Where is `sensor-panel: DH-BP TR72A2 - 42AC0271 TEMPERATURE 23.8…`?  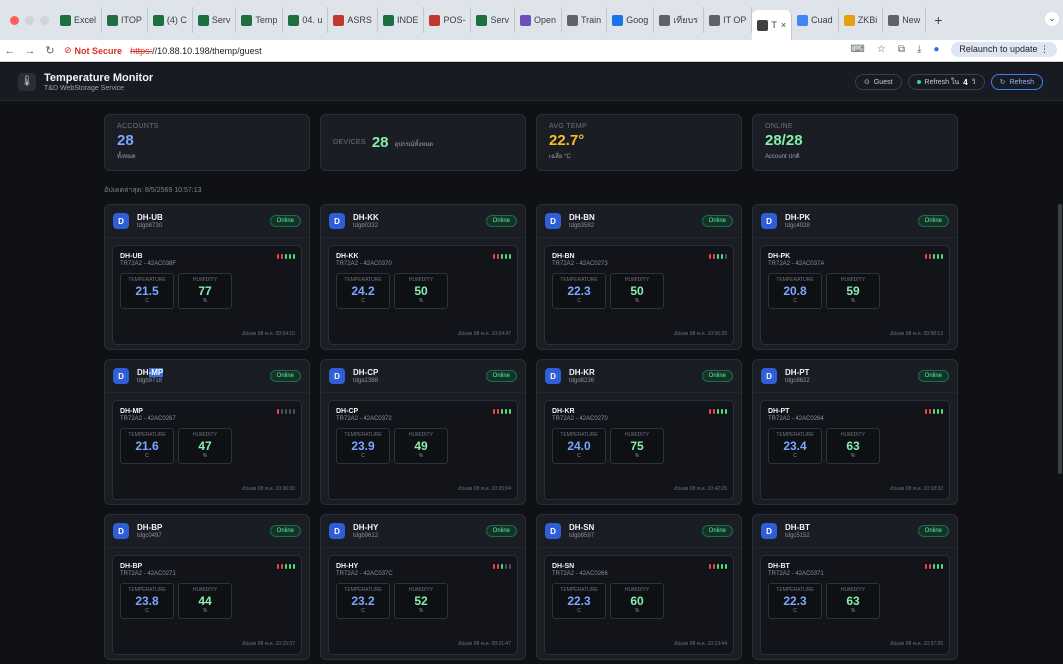 sensor-panel: DH-BP TR72A2 - 42AC0271 TEMPERATURE 23.8… is located at coordinates (207, 605).